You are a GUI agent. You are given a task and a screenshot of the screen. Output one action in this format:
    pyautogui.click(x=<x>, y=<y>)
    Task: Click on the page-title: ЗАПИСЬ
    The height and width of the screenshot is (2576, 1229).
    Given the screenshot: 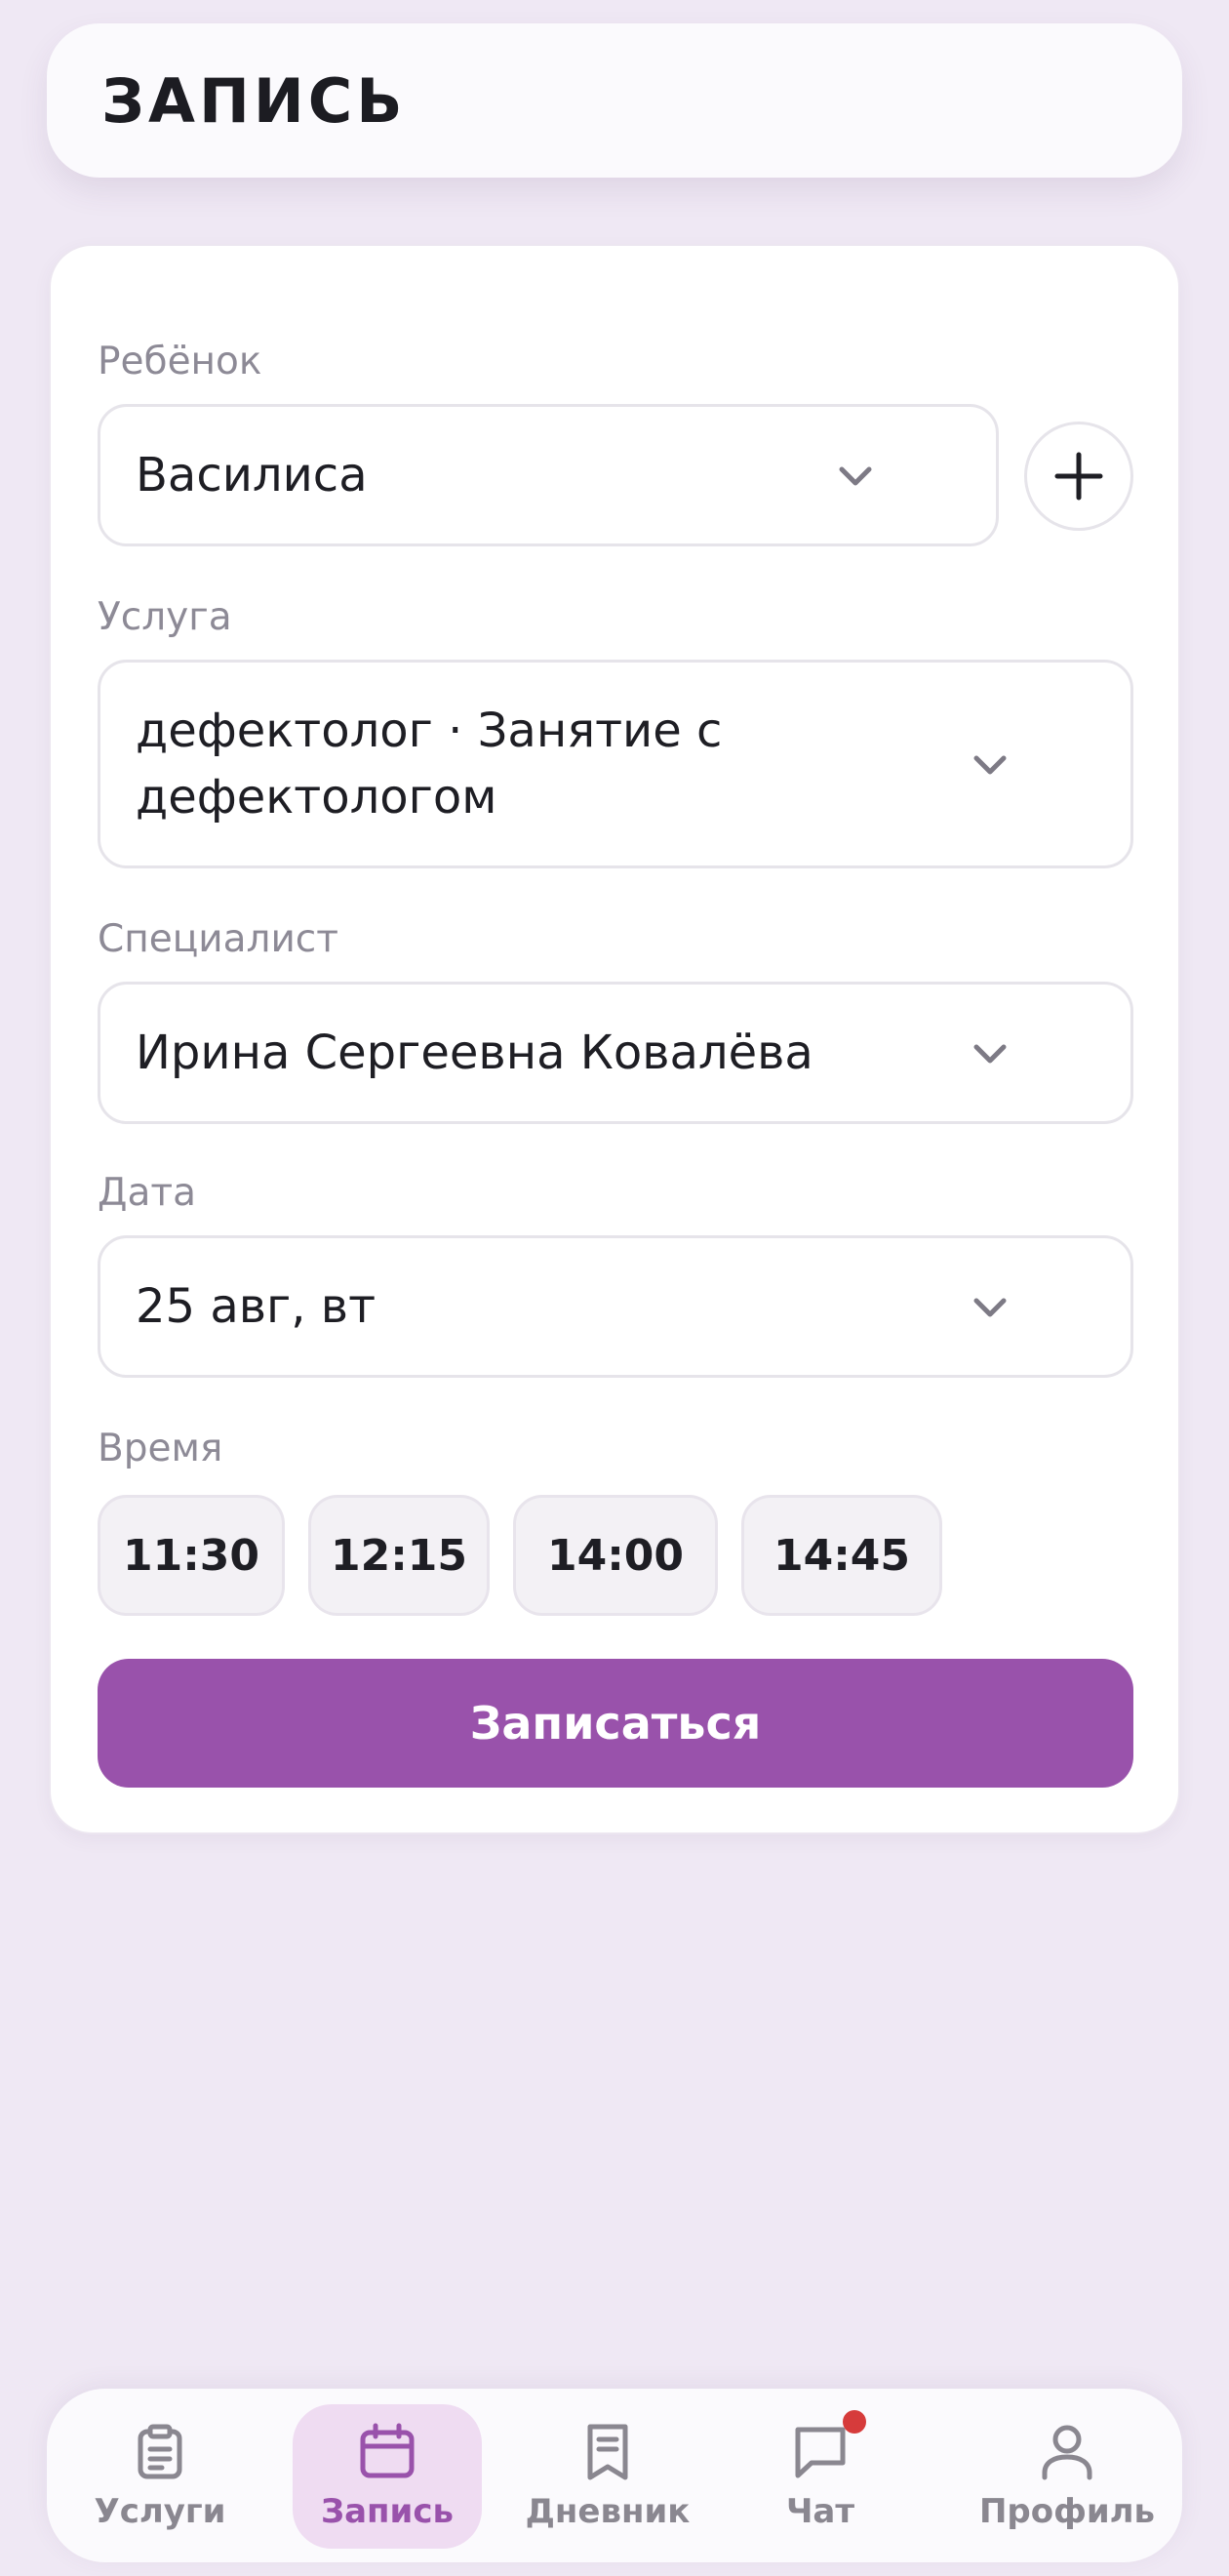 What is the action you would take?
    pyautogui.click(x=254, y=100)
    